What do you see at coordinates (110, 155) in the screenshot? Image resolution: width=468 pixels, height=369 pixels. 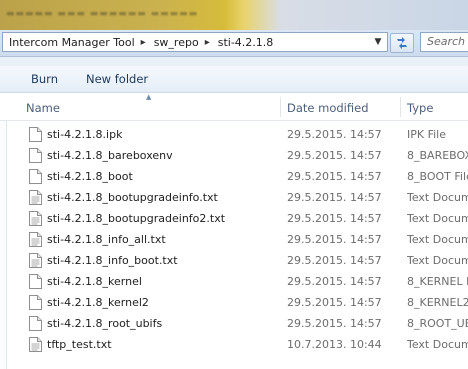 I see `file-name: sti-4.2.1.8_bareboxenv` at bounding box center [110, 155].